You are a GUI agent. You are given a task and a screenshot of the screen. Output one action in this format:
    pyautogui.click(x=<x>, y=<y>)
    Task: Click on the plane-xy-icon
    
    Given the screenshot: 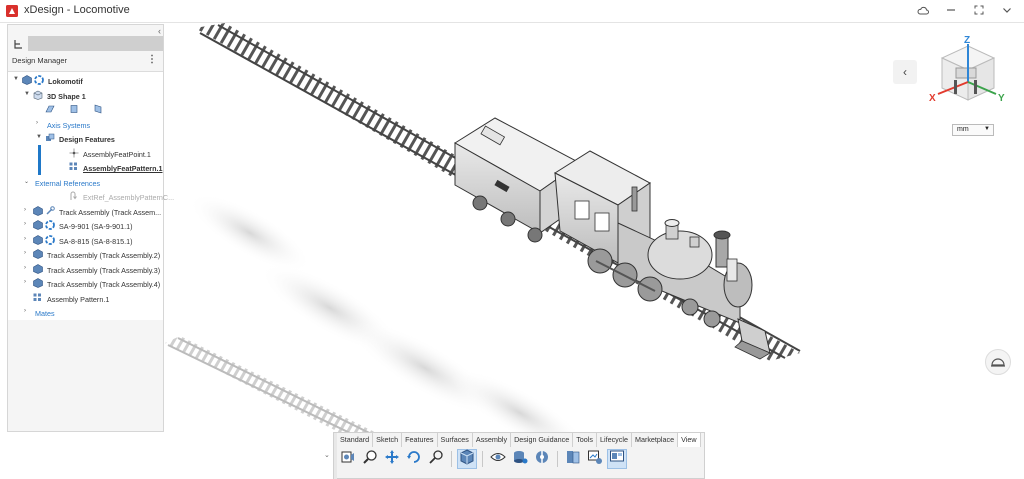 What is the action you would take?
    pyautogui.click(x=50, y=109)
    